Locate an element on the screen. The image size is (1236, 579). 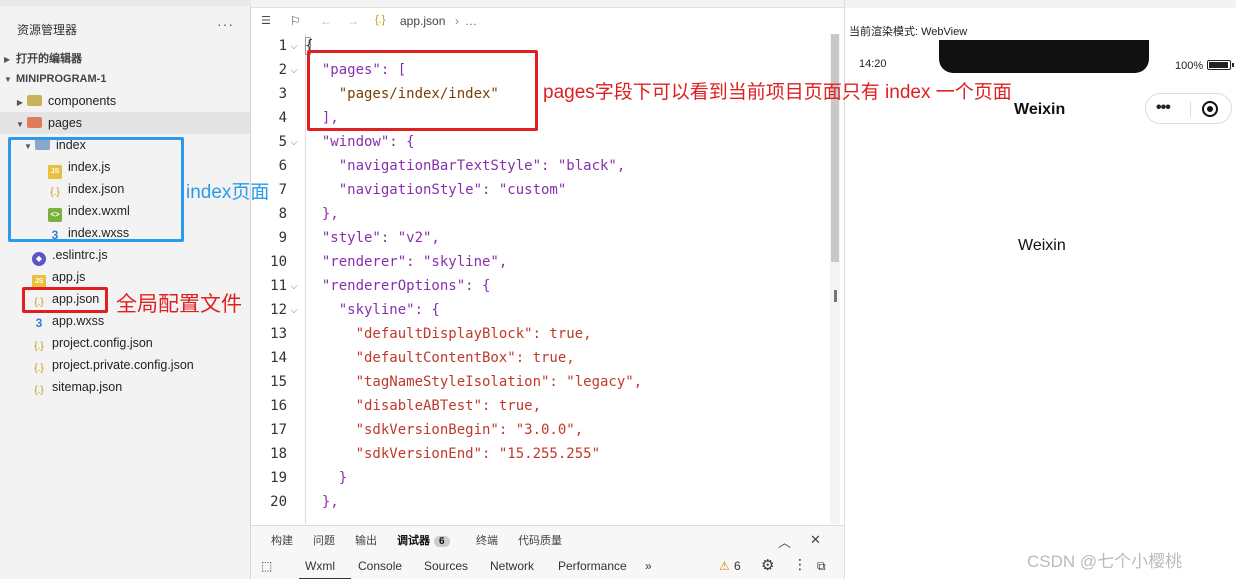
battery-icon is located at coordinates (1220, 65).